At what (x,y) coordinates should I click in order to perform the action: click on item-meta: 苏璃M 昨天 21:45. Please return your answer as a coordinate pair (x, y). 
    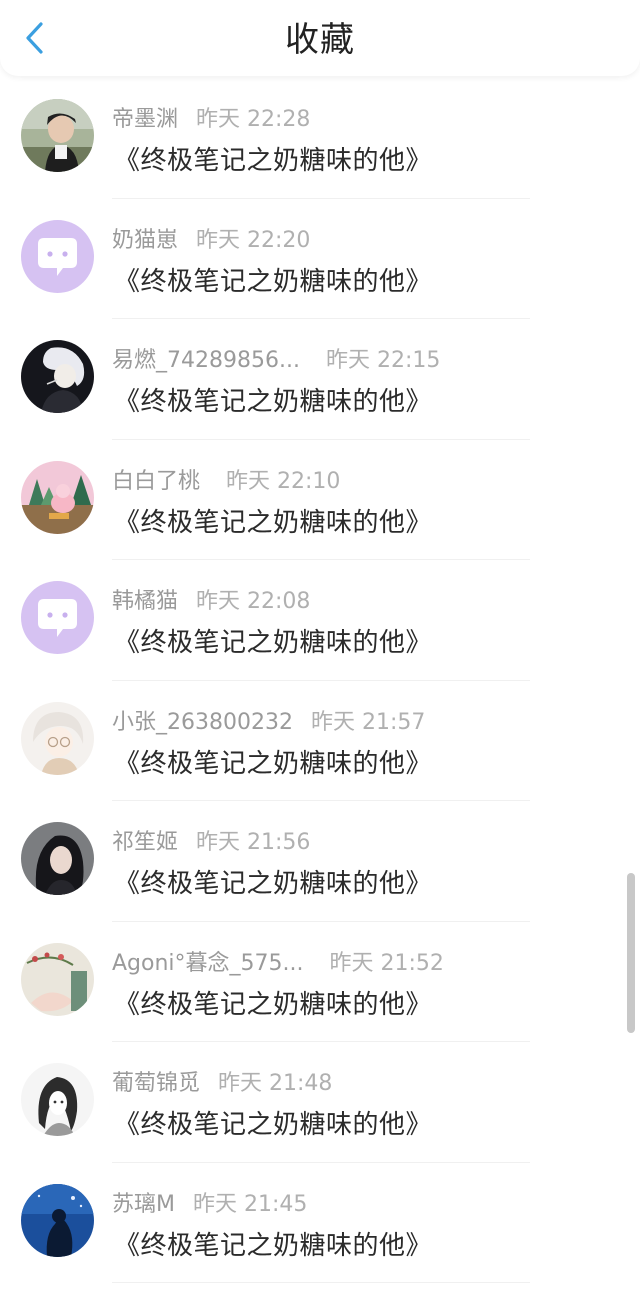
    Looking at the image, I should click on (210, 1201).